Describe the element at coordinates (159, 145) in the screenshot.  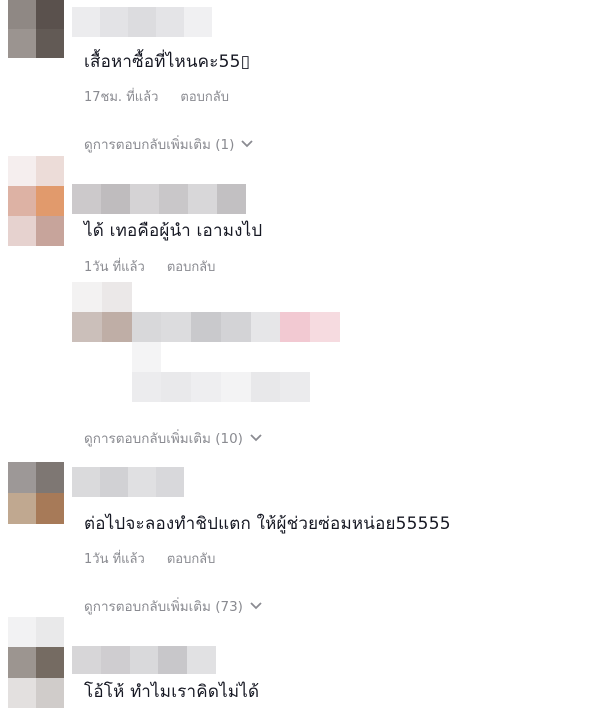
I see `view-more-label: ดูการตอบกลับเพิ่มเติม (1)` at that location.